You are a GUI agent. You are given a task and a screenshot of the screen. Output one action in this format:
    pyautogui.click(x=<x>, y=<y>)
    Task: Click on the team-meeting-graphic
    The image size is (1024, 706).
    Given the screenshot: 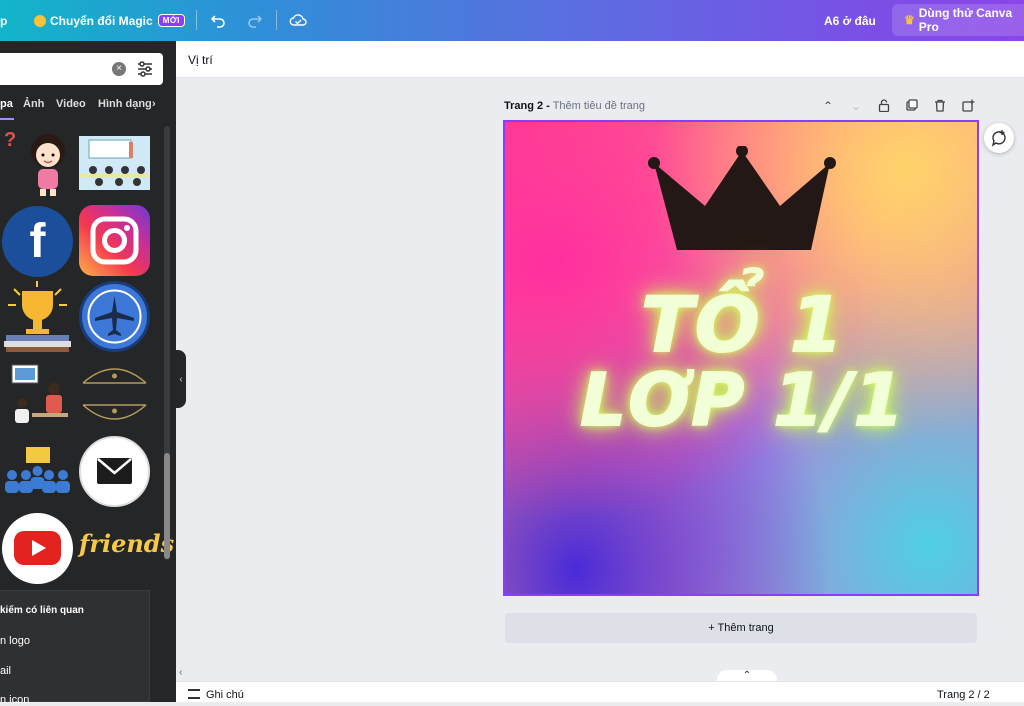 What is the action you would take?
    pyautogui.click(x=37, y=470)
    